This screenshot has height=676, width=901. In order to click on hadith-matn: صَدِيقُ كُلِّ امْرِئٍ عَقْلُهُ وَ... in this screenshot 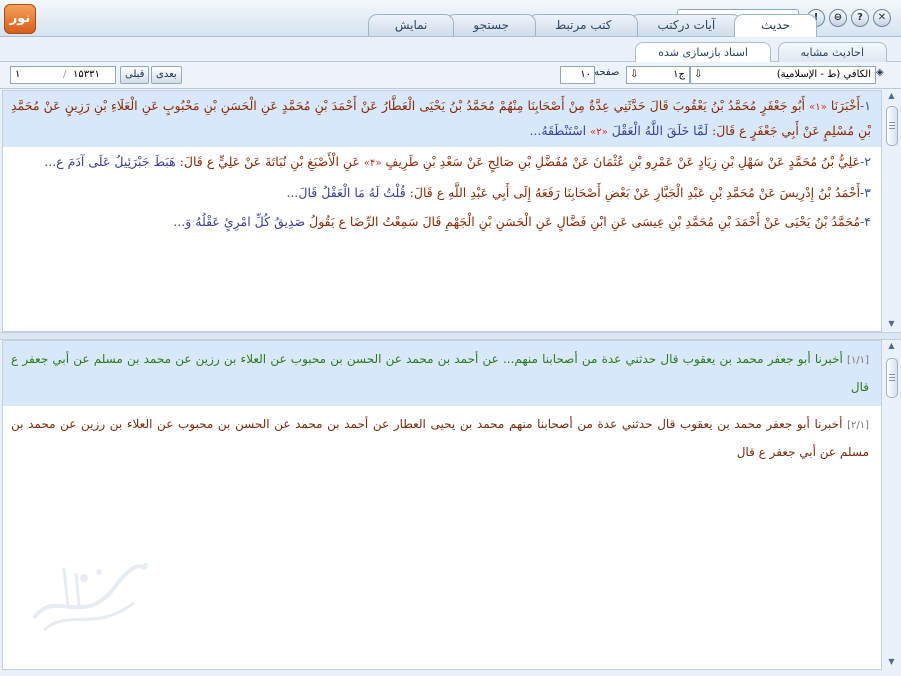, I will do `click(239, 221)`.